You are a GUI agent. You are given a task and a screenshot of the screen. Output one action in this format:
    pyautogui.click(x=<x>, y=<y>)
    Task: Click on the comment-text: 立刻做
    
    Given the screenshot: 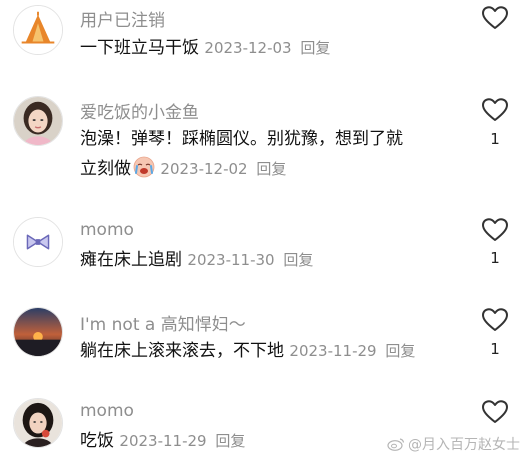 What is the action you would take?
    pyautogui.click(x=105, y=169)
    